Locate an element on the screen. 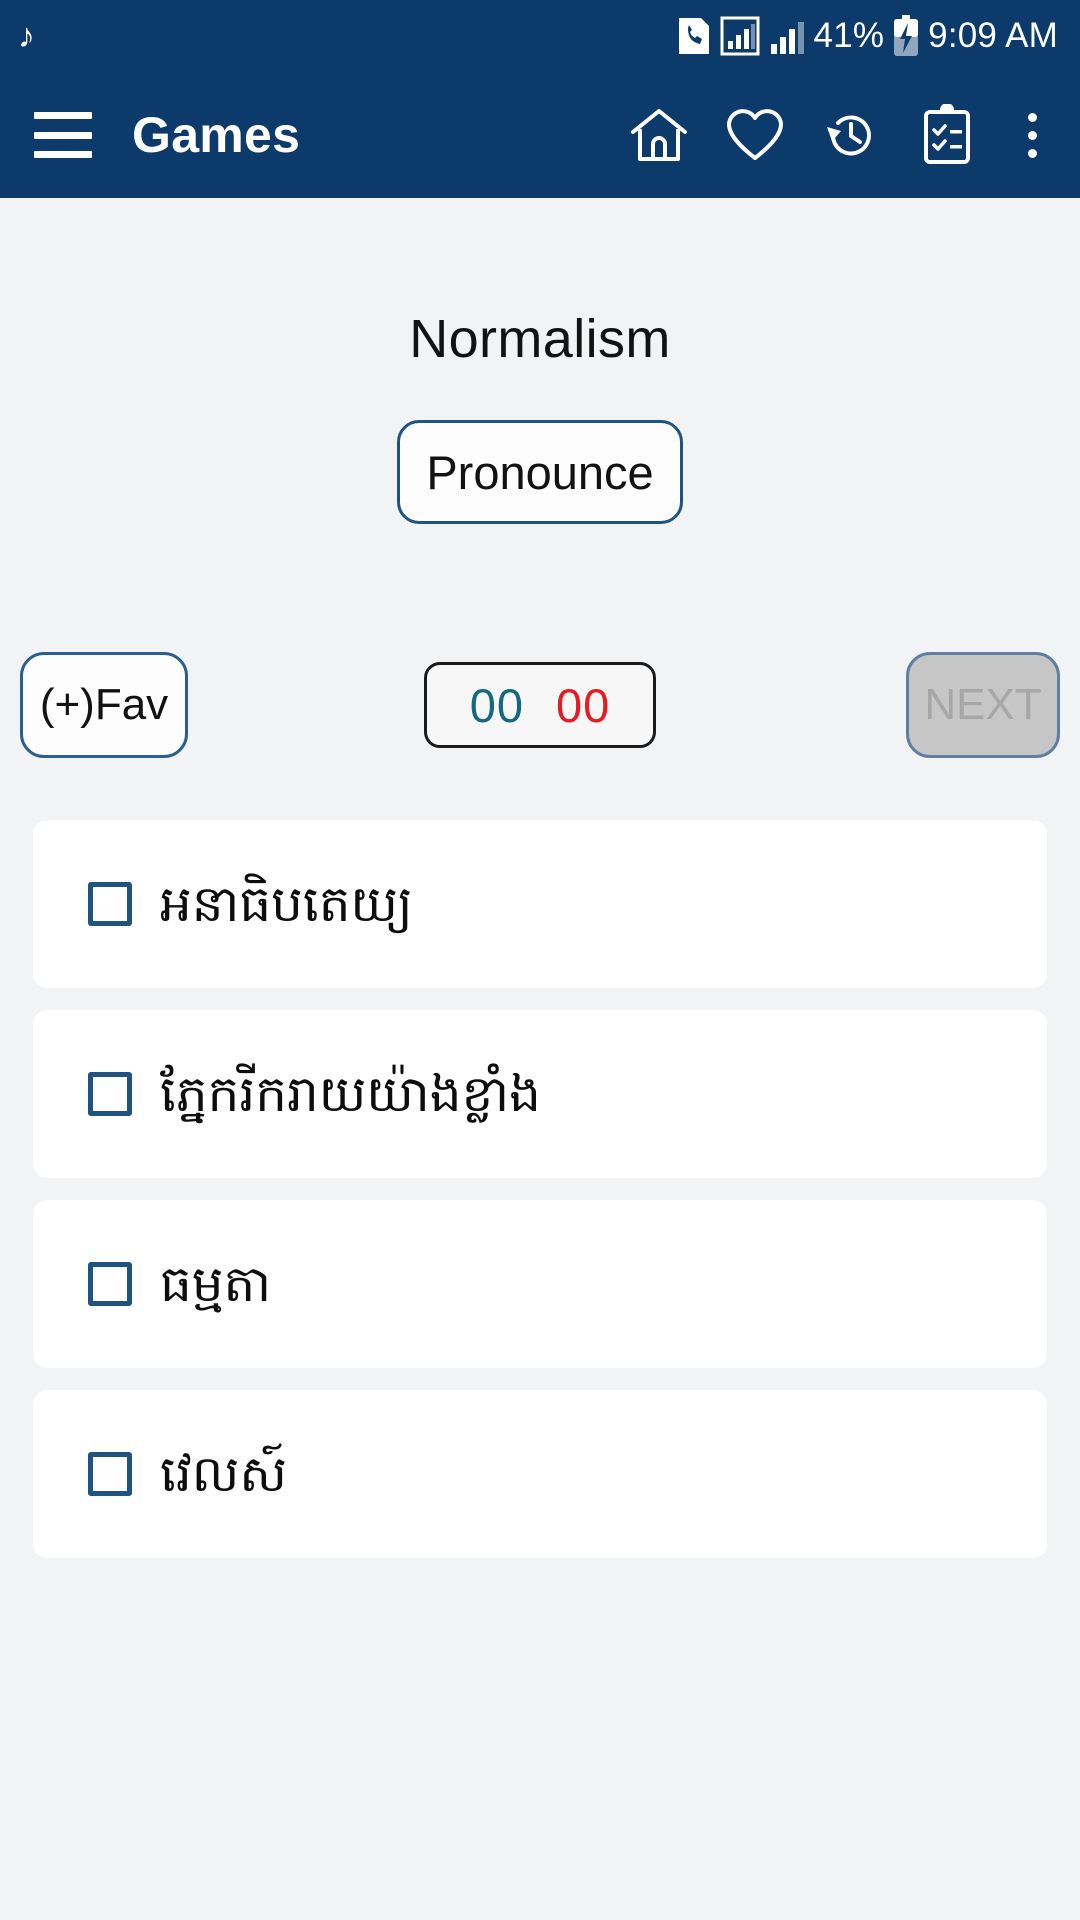  history-icon is located at coordinates (849, 135).